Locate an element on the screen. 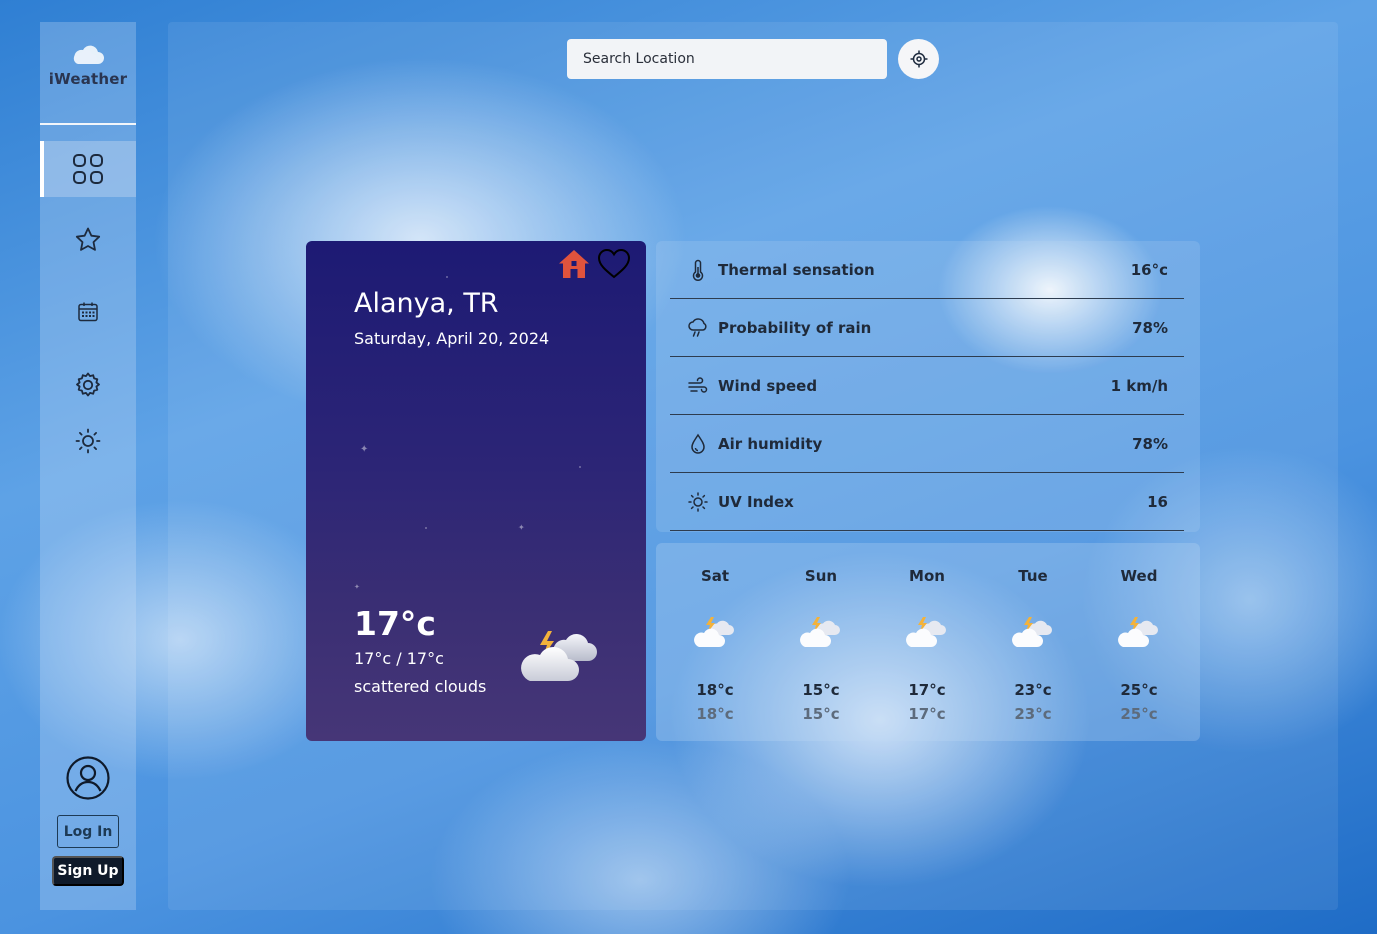  detail-label: Wind speed is located at coordinates (768, 385).